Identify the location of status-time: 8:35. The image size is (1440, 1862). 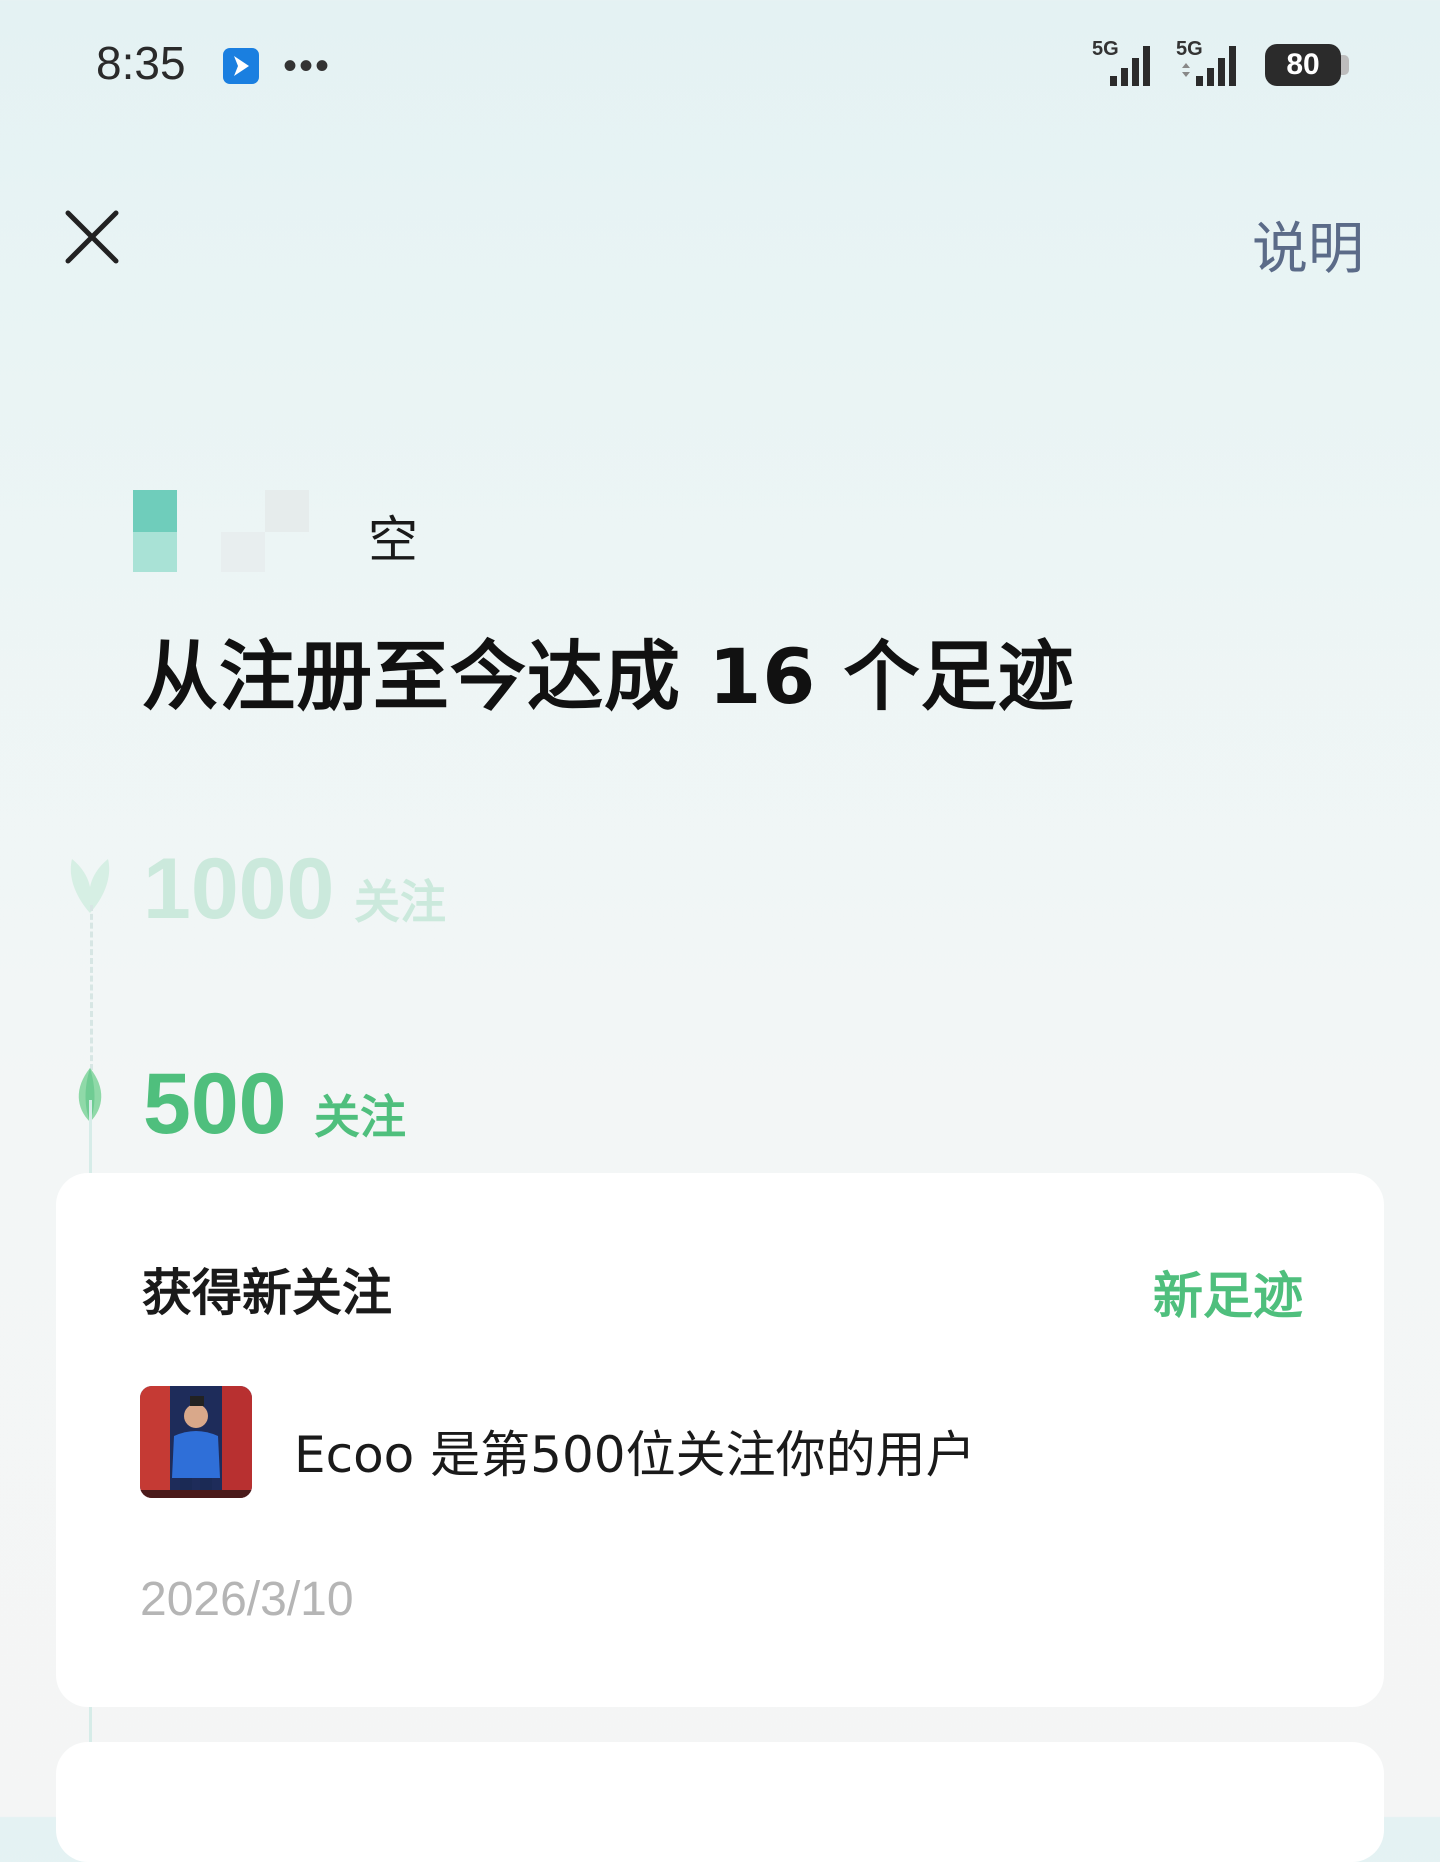
(141, 63).